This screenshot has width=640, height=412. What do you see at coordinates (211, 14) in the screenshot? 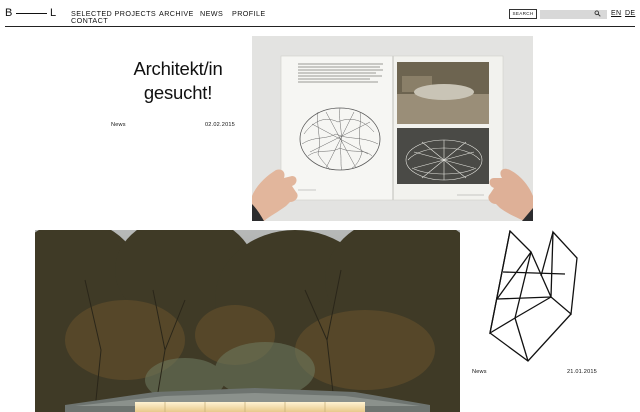
I see `nav-news: NEWS` at bounding box center [211, 14].